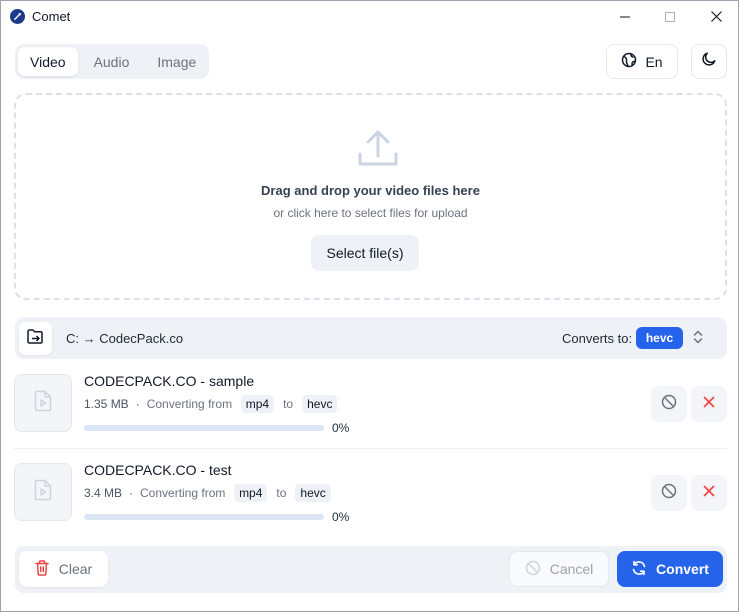 Image resolution: width=739 pixels, height=612 pixels. Describe the element at coordinates (106, 404) in the screenshot. I see `file-size: 1.35 MB` at that location.